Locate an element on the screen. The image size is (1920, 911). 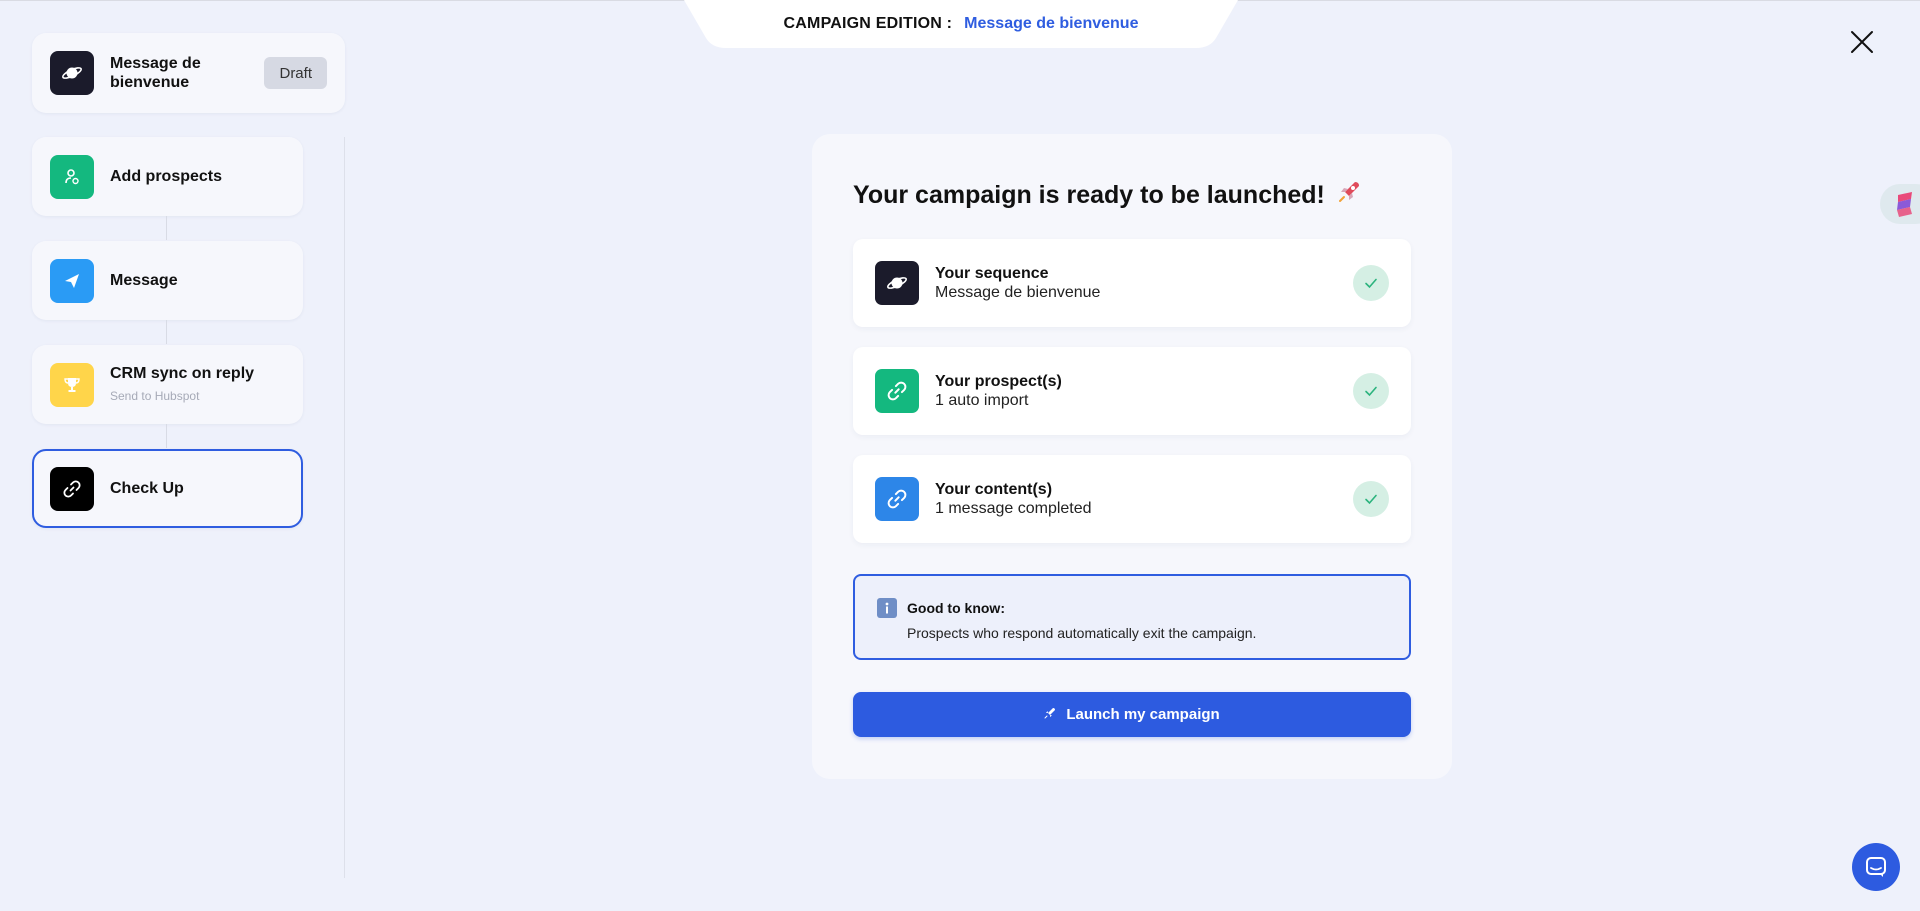
check-detail: 1 message completed is located at coordinates (1013, 508).